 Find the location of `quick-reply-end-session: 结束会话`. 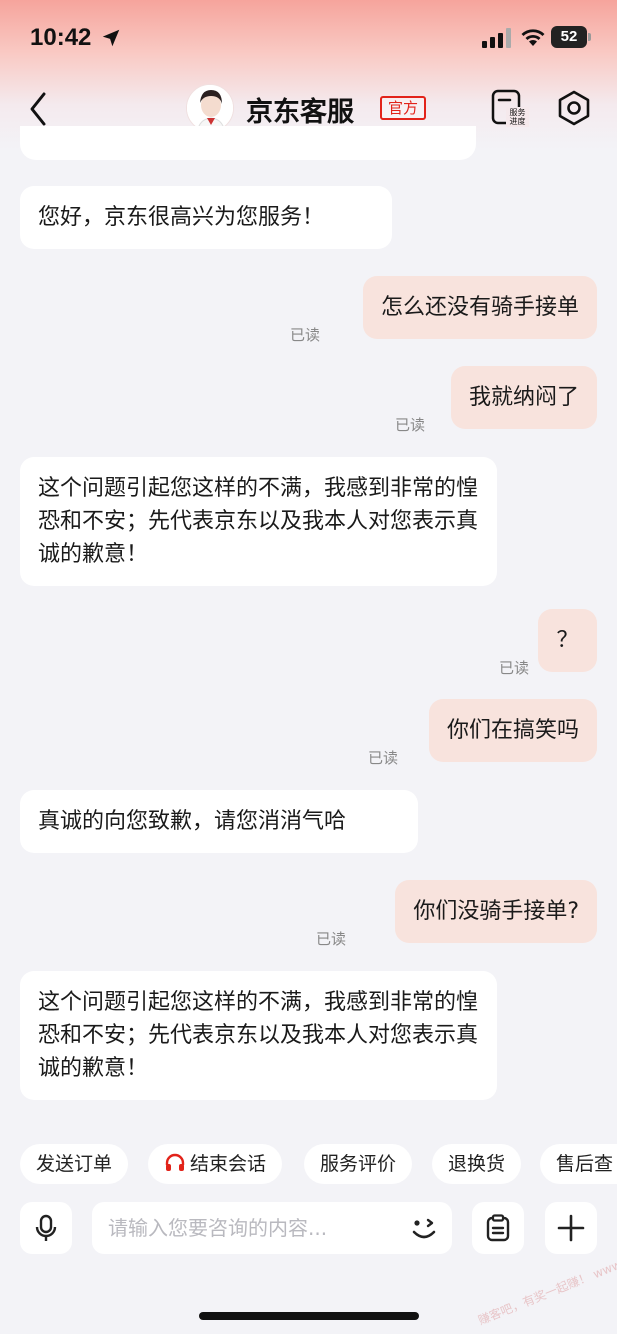

quick-reply-end-session: 结束会话 is located at coordinates (215, 1164).